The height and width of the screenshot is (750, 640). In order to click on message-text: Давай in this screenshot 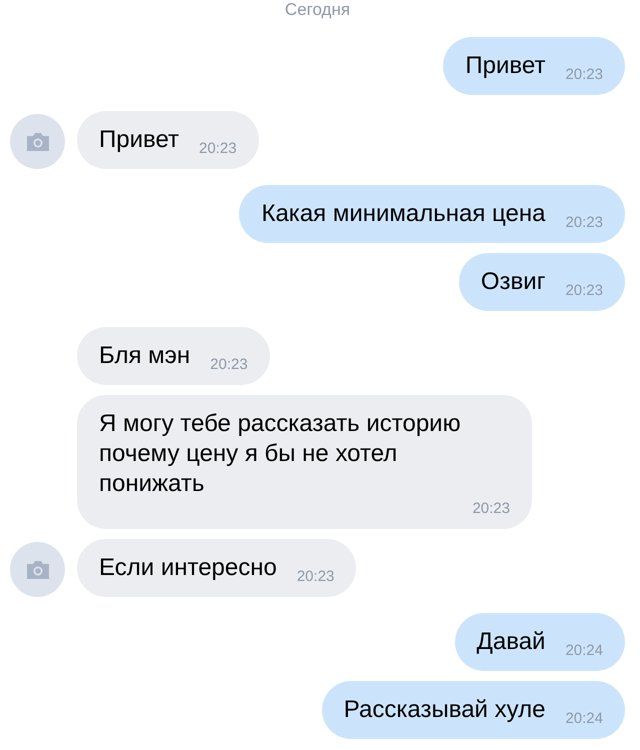, I will do `click(511, 642)`.